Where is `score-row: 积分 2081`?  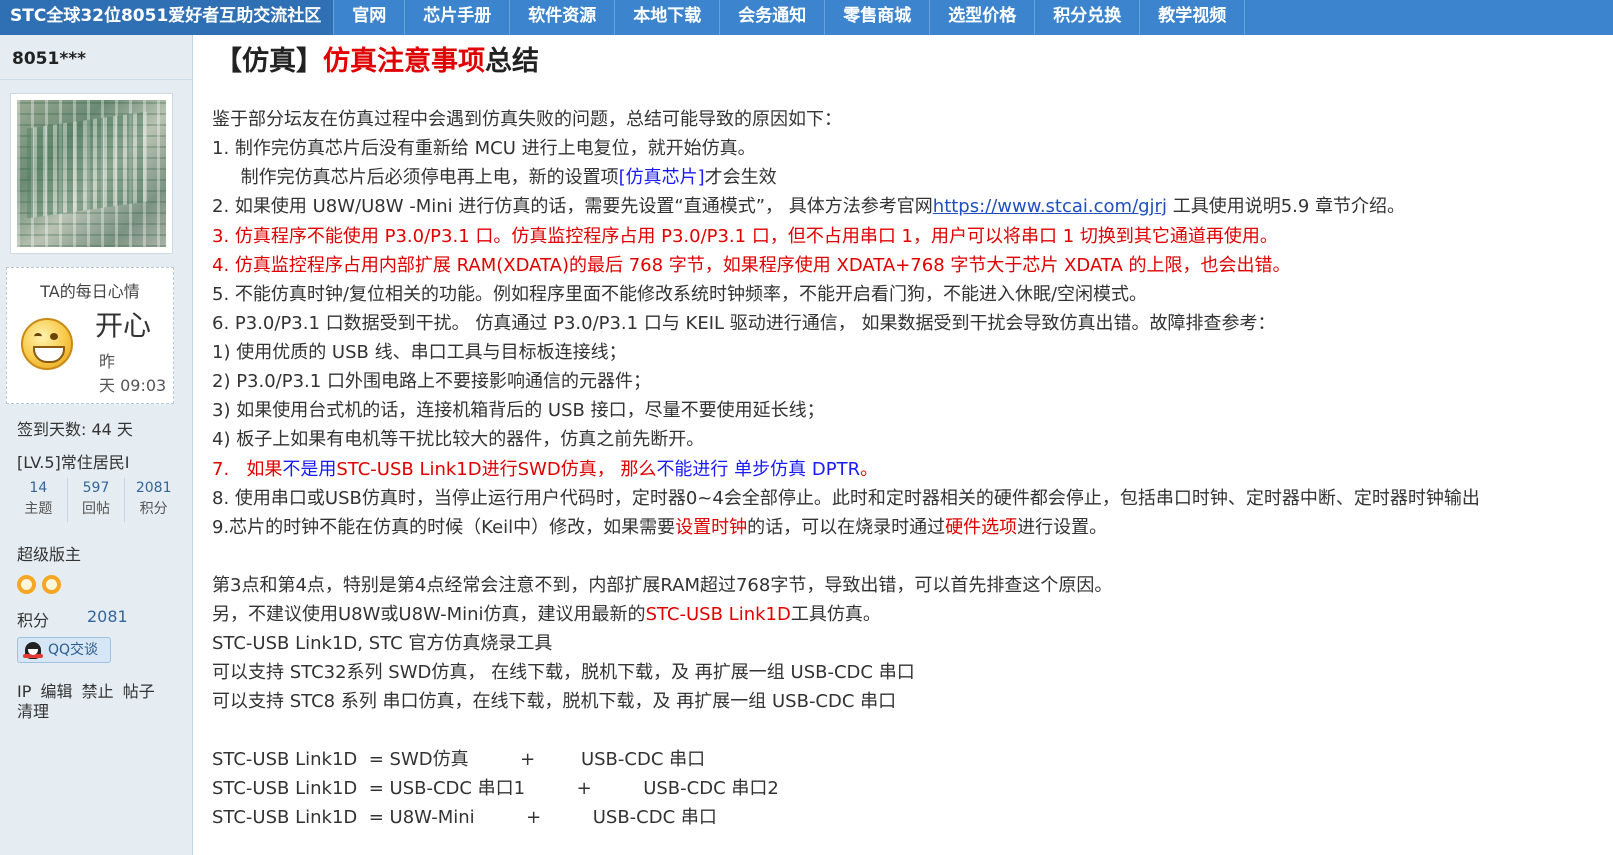 score-row: 积分 2081 is located at coordinates (72, 619).